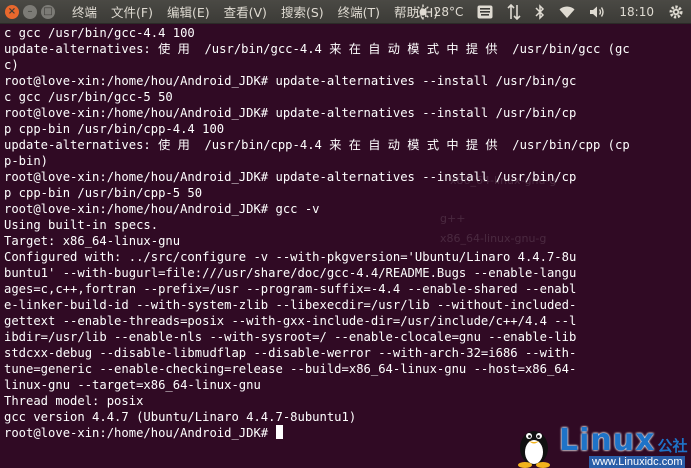 The width and height of the screenshot is (691, 468). I want to click on tux-penguin-icon, so click(534, 449).